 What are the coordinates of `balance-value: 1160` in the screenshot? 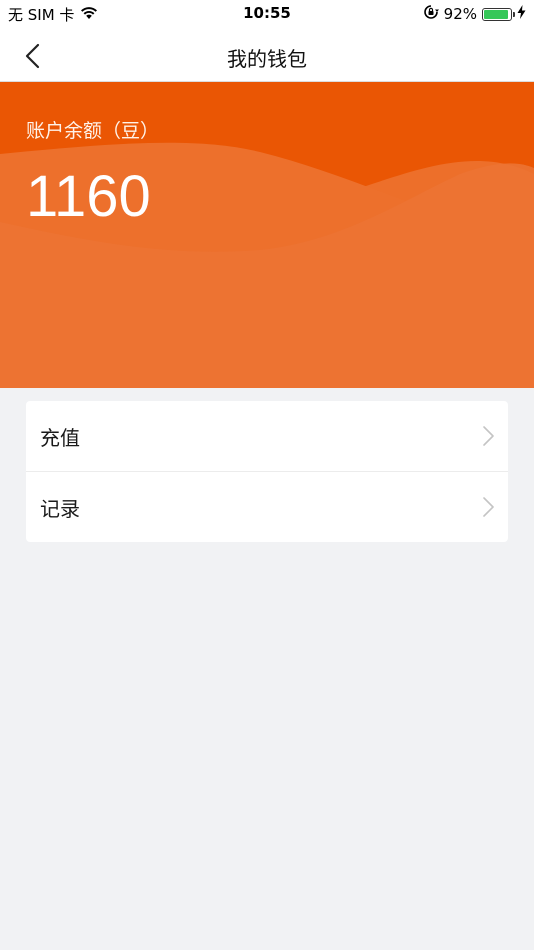 It's located at (88, 196).